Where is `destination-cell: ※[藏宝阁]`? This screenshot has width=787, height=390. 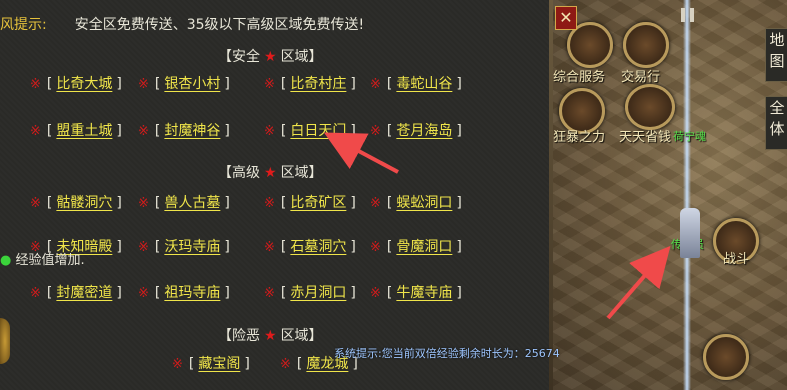
destination-cell: ※[藏宝阁] is located at coordinates (211, 364).